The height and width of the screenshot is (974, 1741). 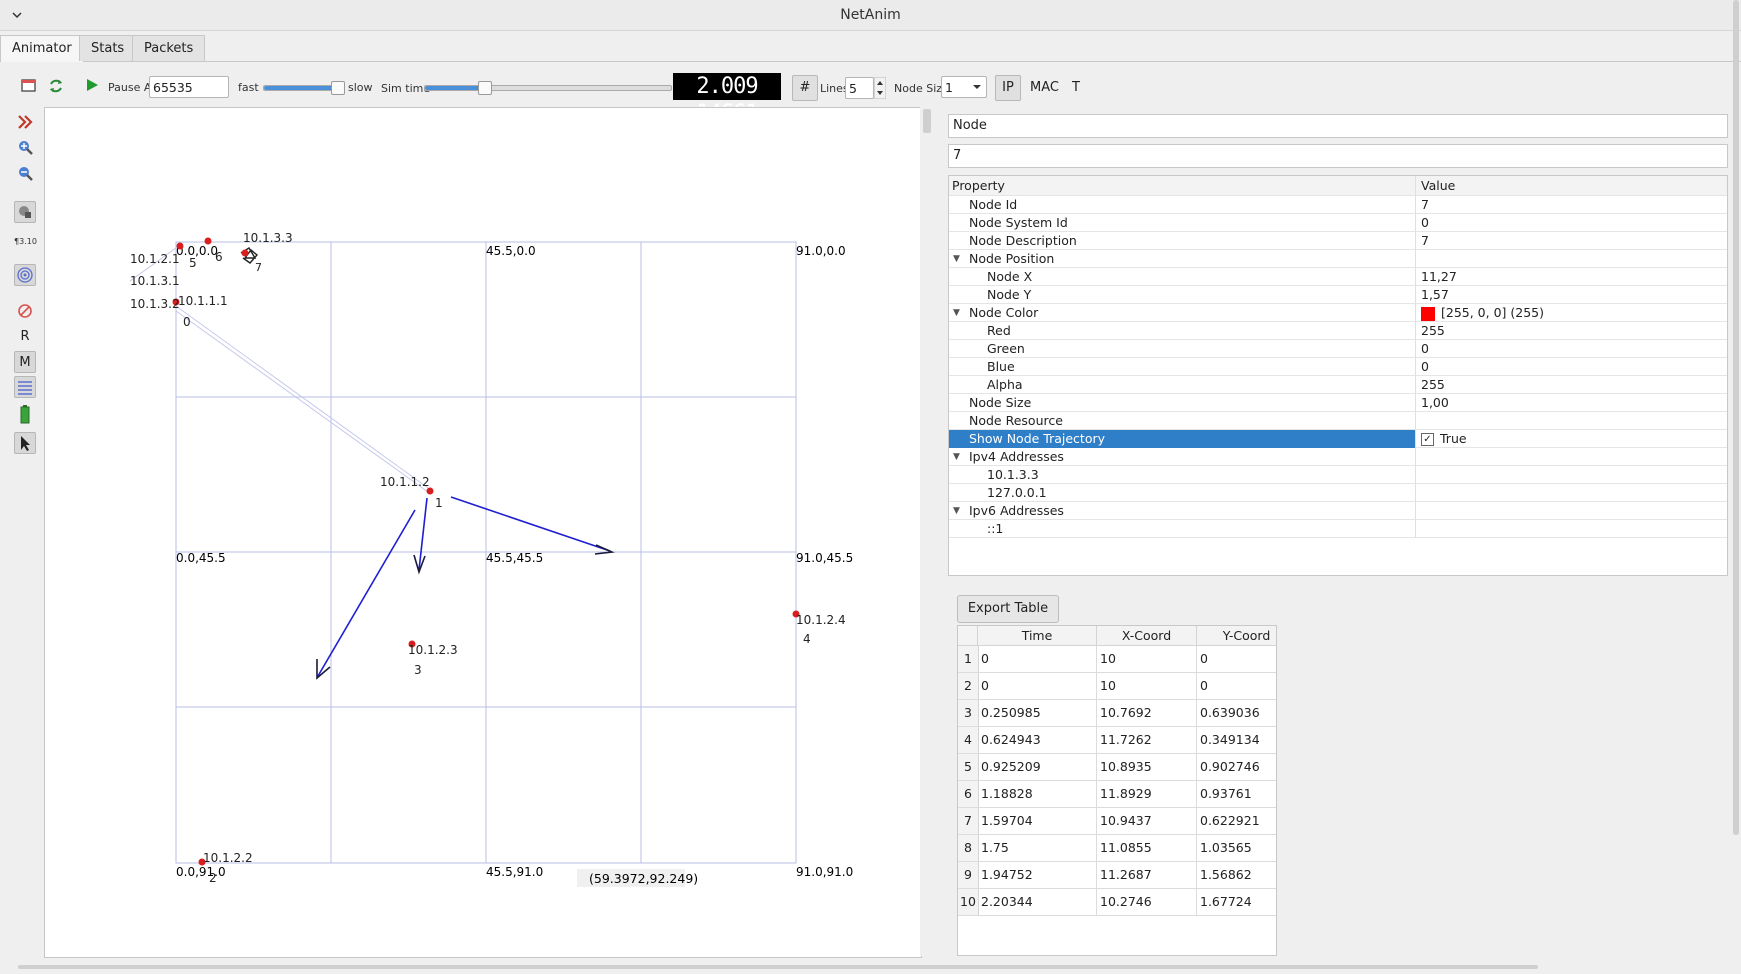 I want to click on property-value: 255, so click(x=1433, y=384).